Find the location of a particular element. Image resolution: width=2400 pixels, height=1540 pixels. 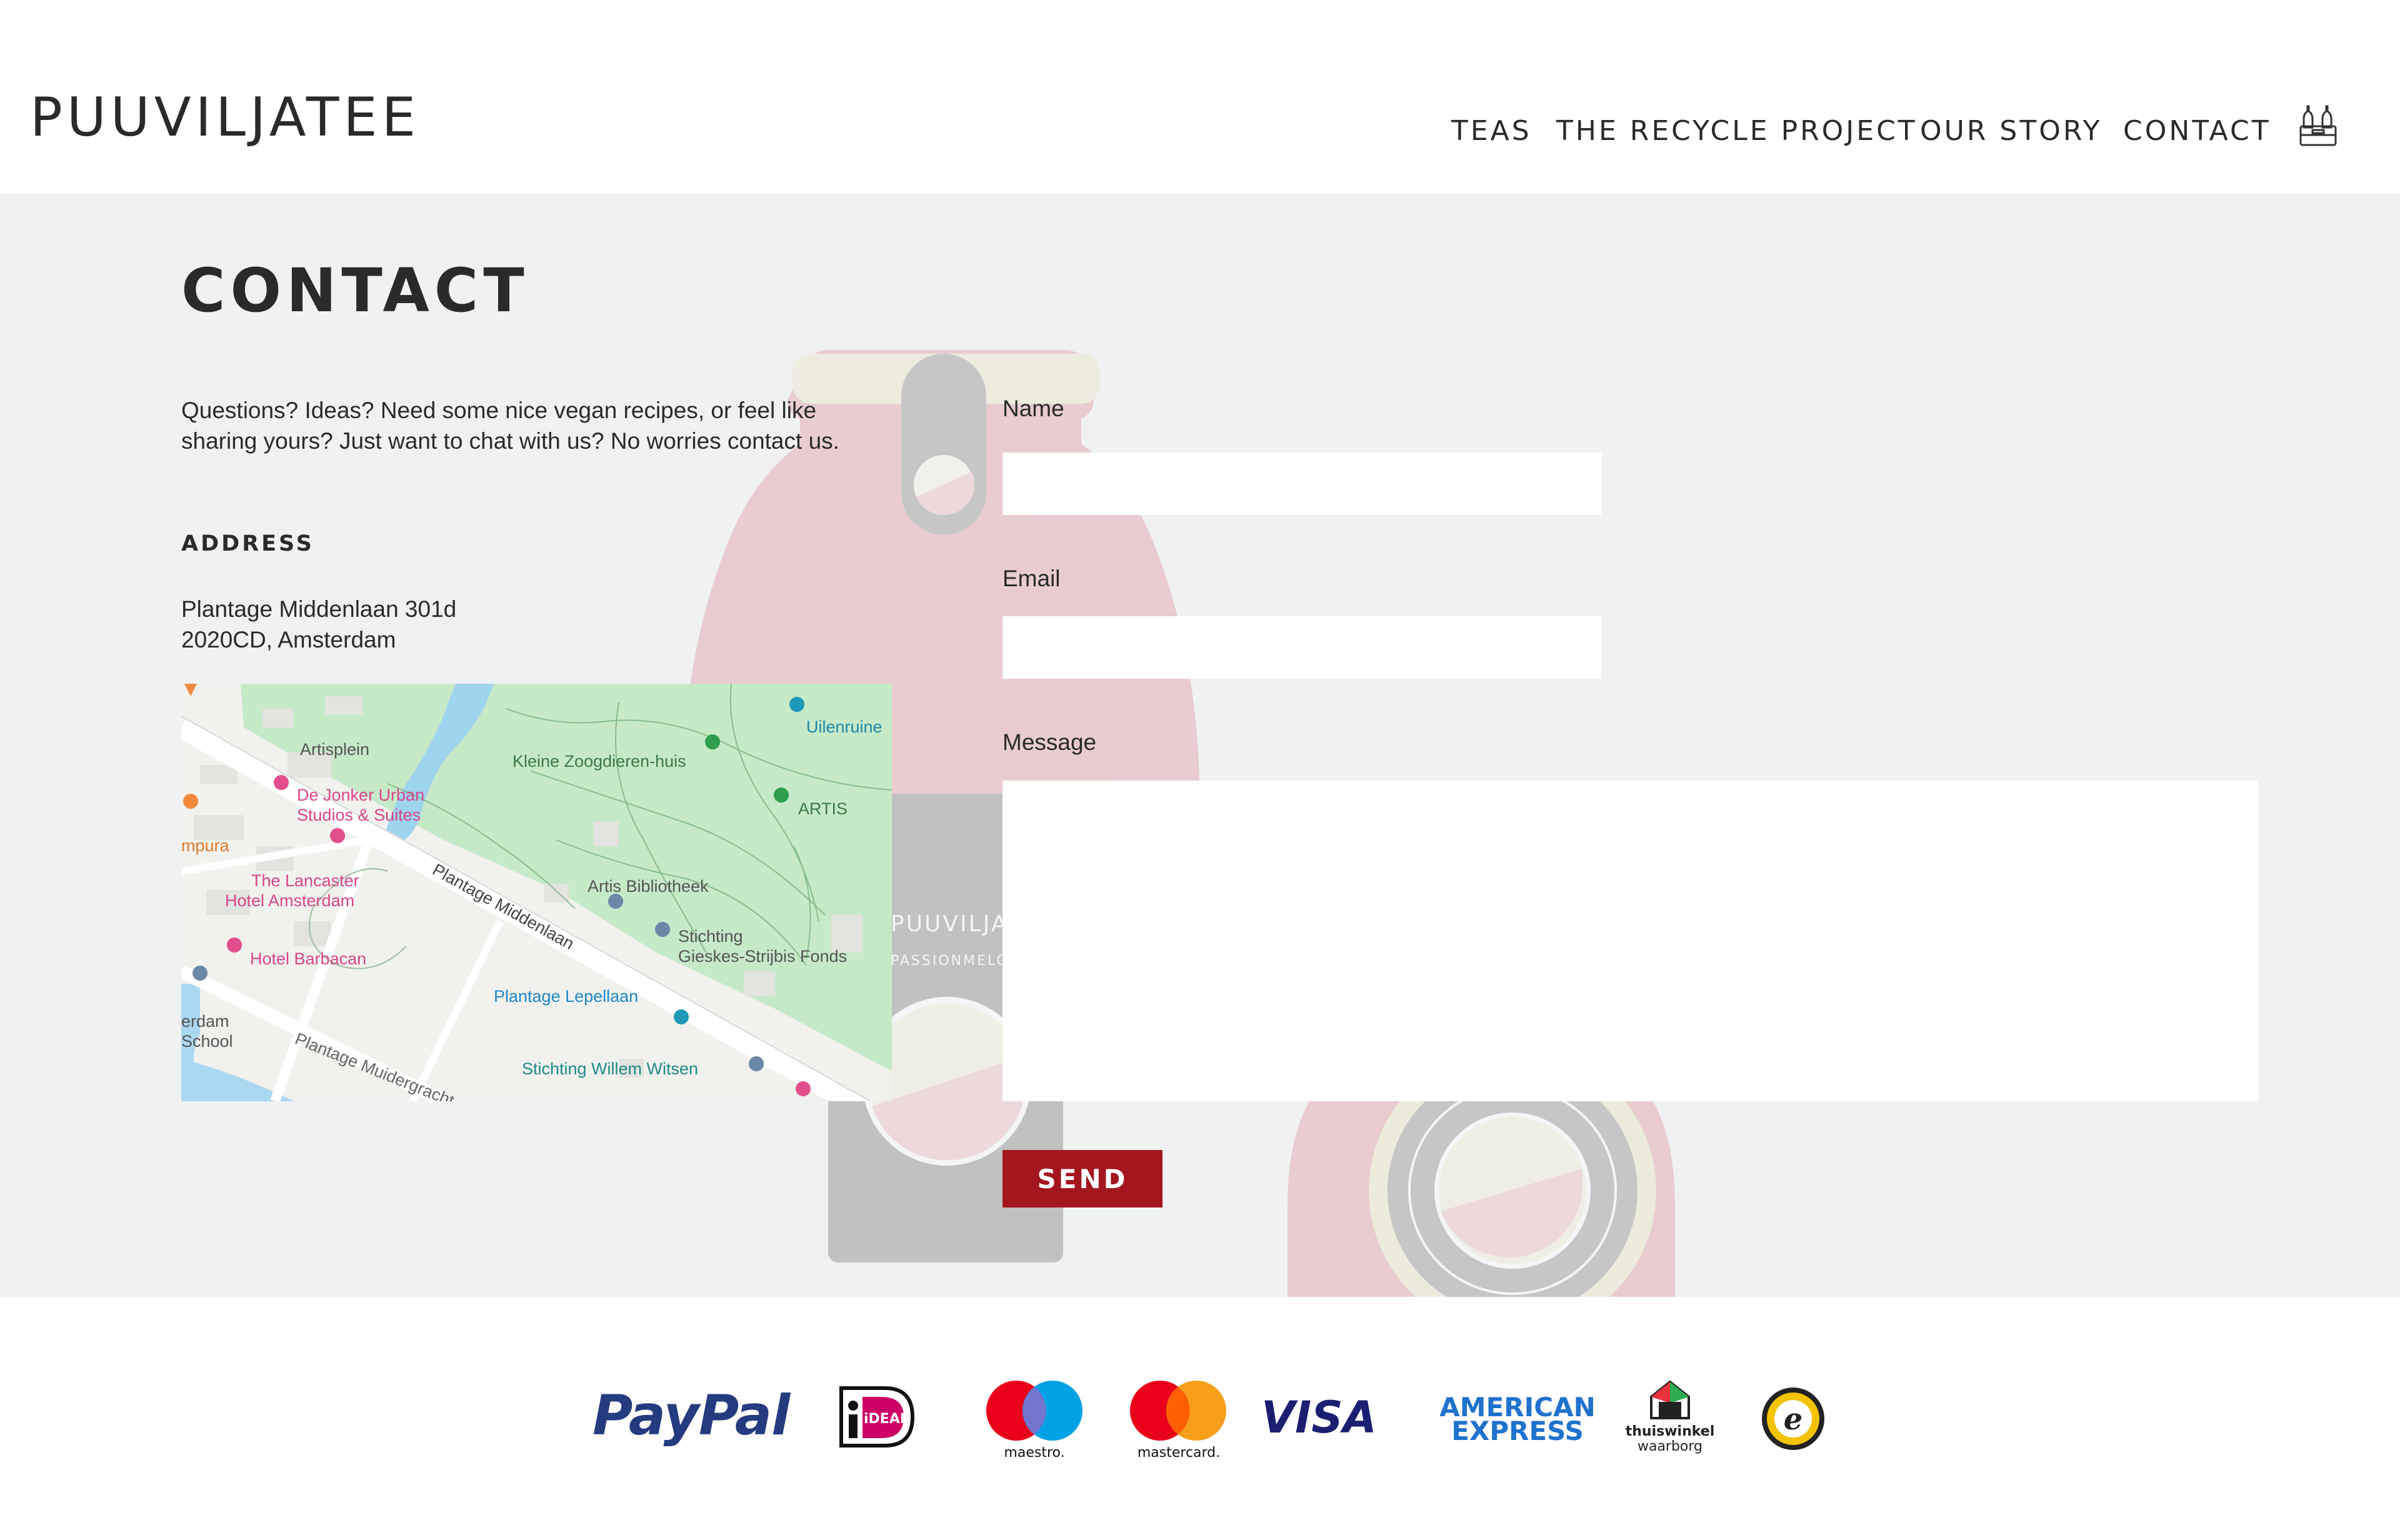

map-label-barbacan: Hotel Barbacan is located at coordinates (308, 959).